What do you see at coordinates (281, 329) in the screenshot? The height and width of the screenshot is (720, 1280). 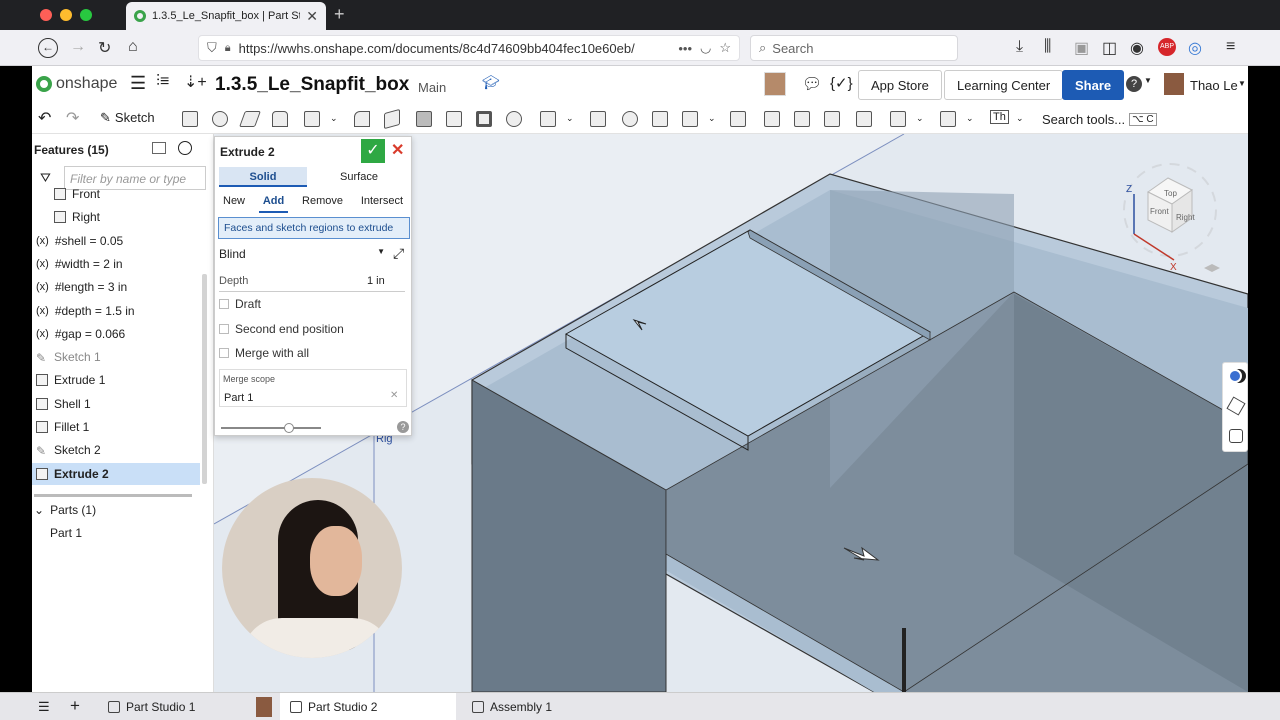 I see `second-end-option: Second end position` at bounding box center [281, 329].